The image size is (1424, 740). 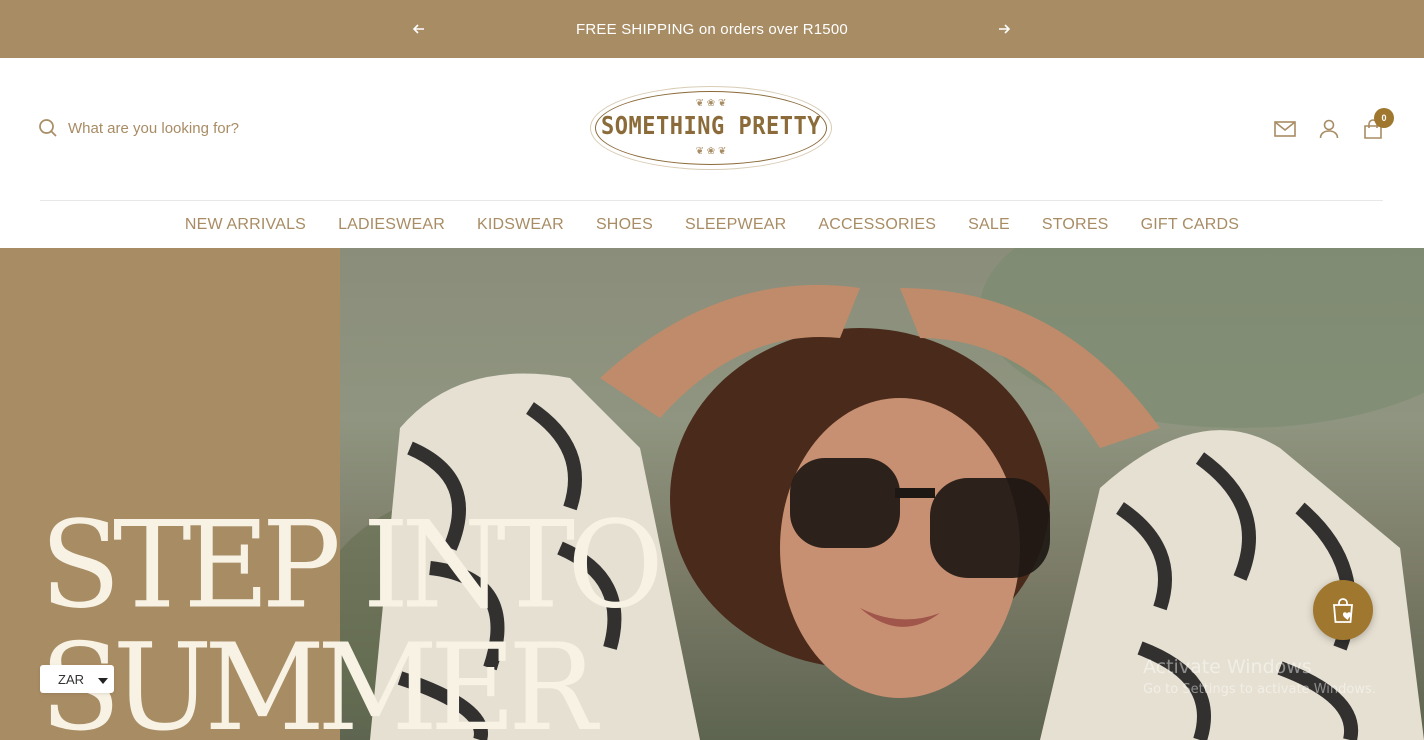 I want to click on cart-button: 0, so click(x=1378, y=124).